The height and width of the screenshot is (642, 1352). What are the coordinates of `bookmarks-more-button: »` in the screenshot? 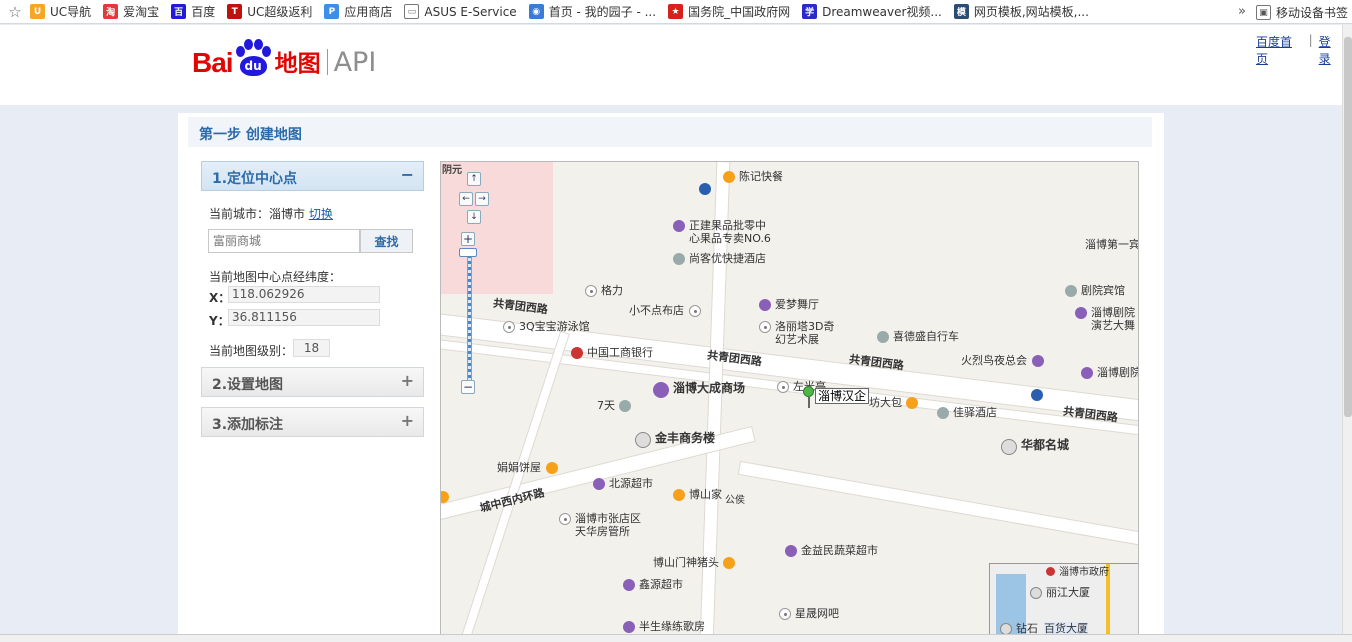 It's located at (1242, 11).